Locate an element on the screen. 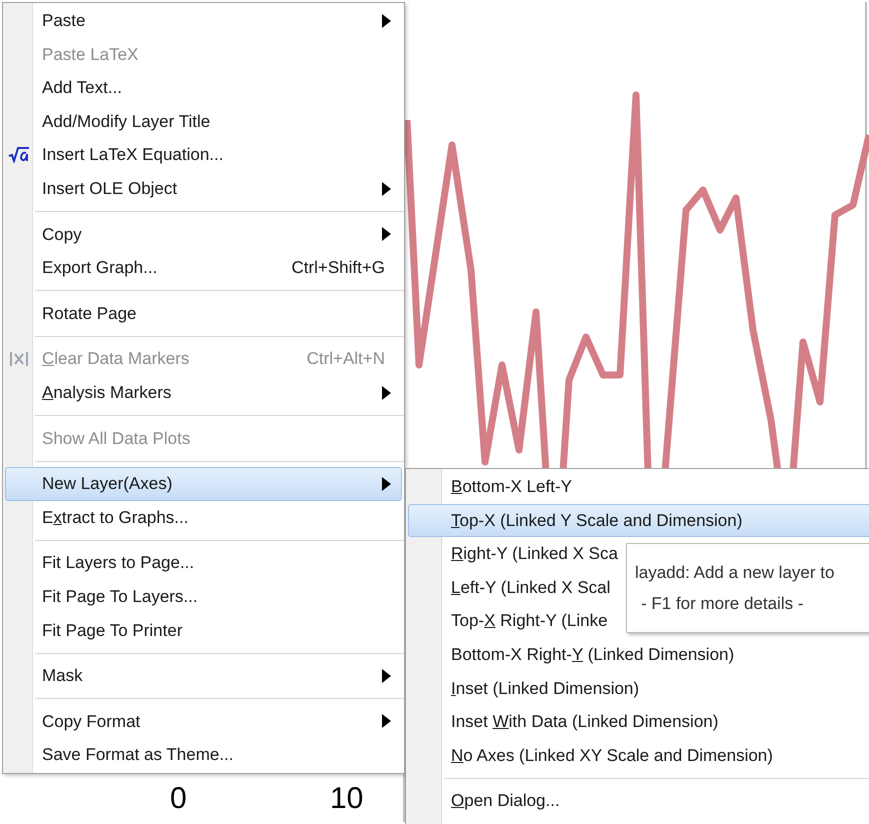 The height and width of the screenshot is (824, 869). axis-tick-label: 0 is located at coordinates (178, 799).